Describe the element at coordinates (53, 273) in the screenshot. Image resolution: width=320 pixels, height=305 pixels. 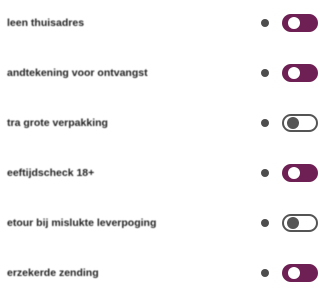
I see `option-label: erzekerde zending` at that location.